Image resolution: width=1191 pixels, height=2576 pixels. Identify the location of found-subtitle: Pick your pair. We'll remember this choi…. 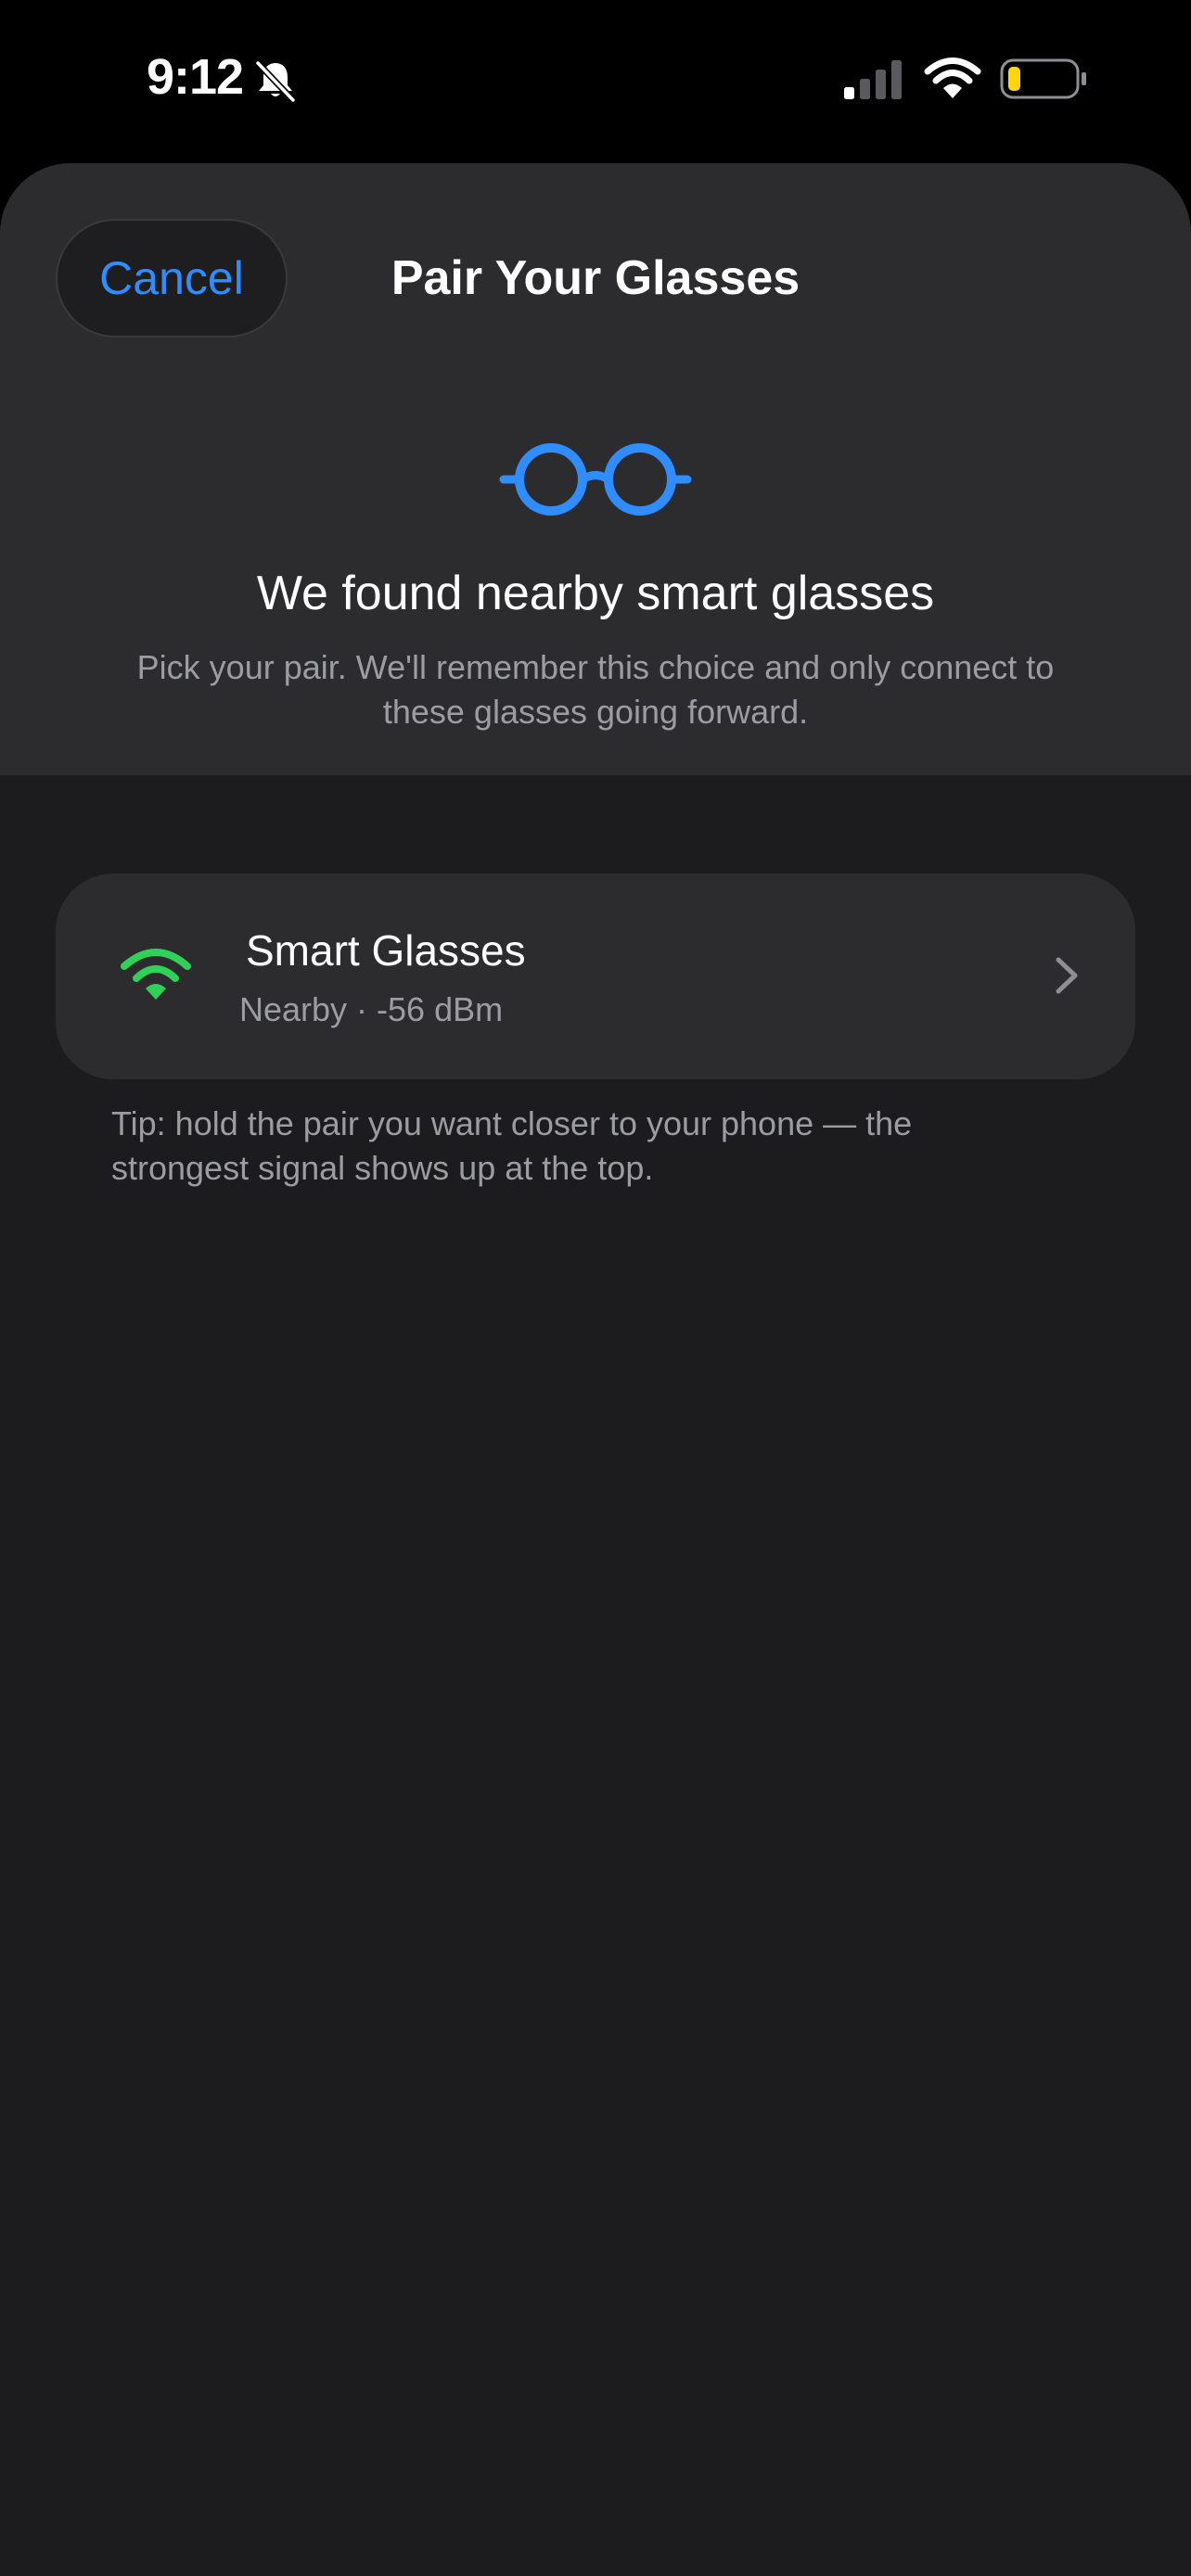
(595, 689).